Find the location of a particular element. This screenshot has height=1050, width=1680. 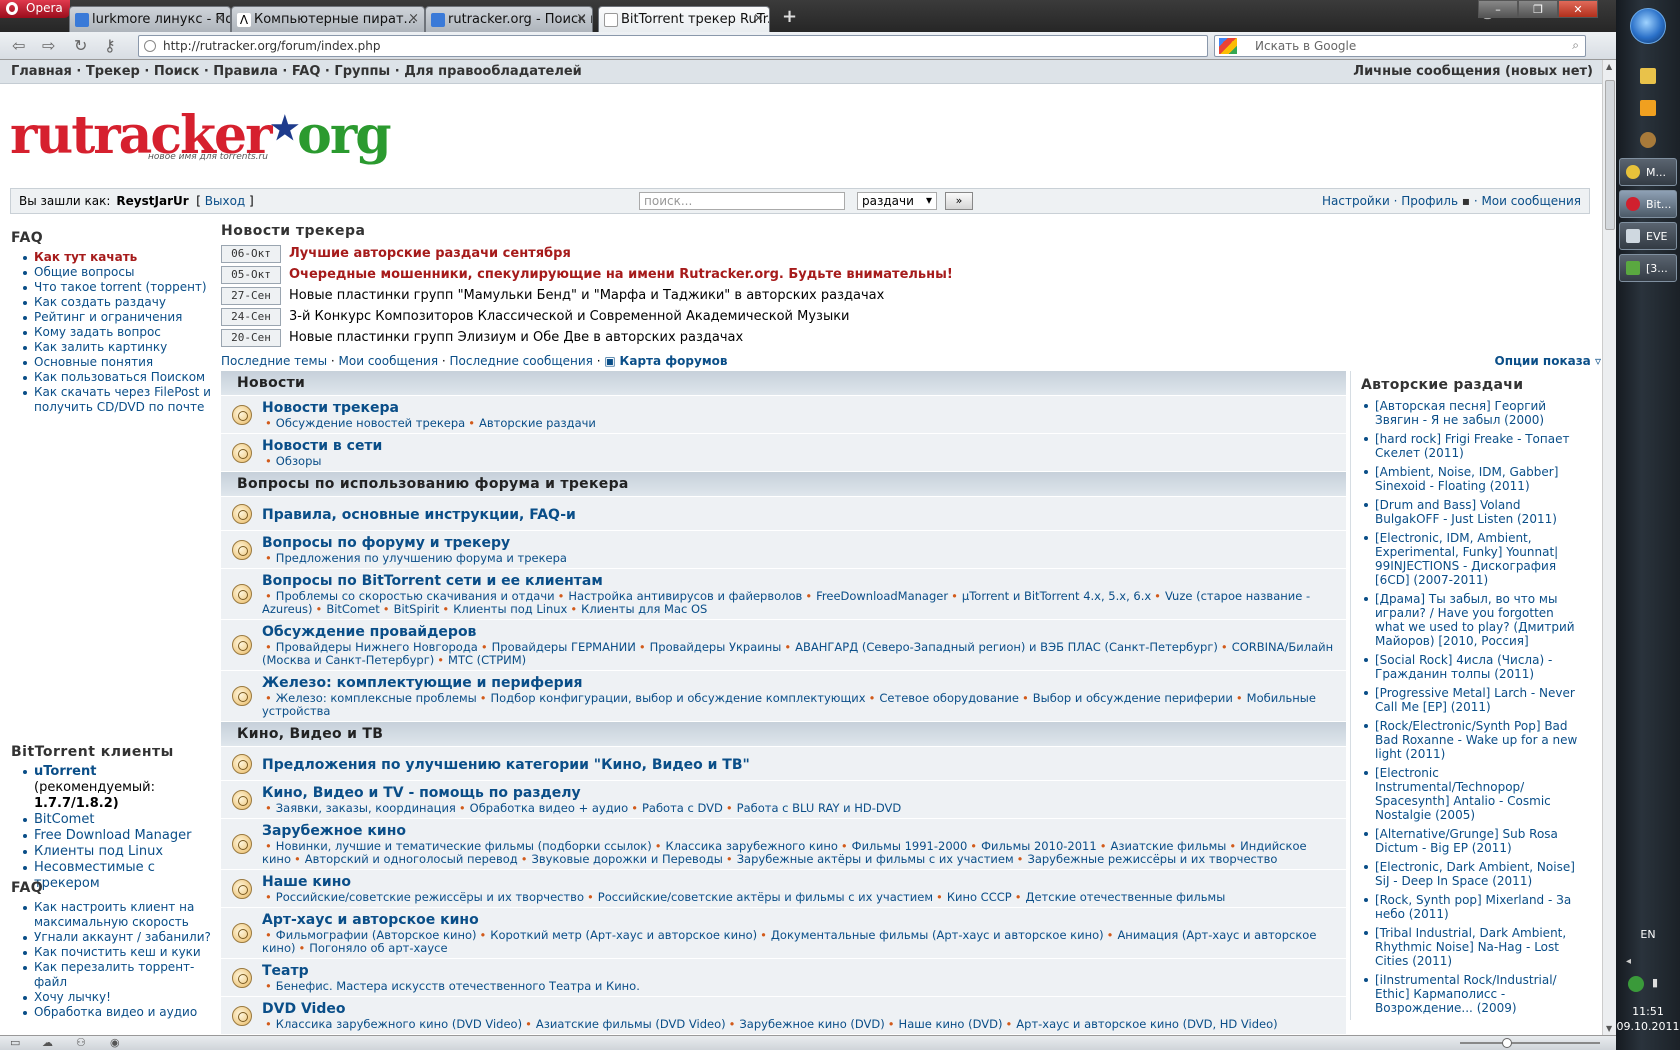

nav-link: Правила is located at coordinates (245, 71).